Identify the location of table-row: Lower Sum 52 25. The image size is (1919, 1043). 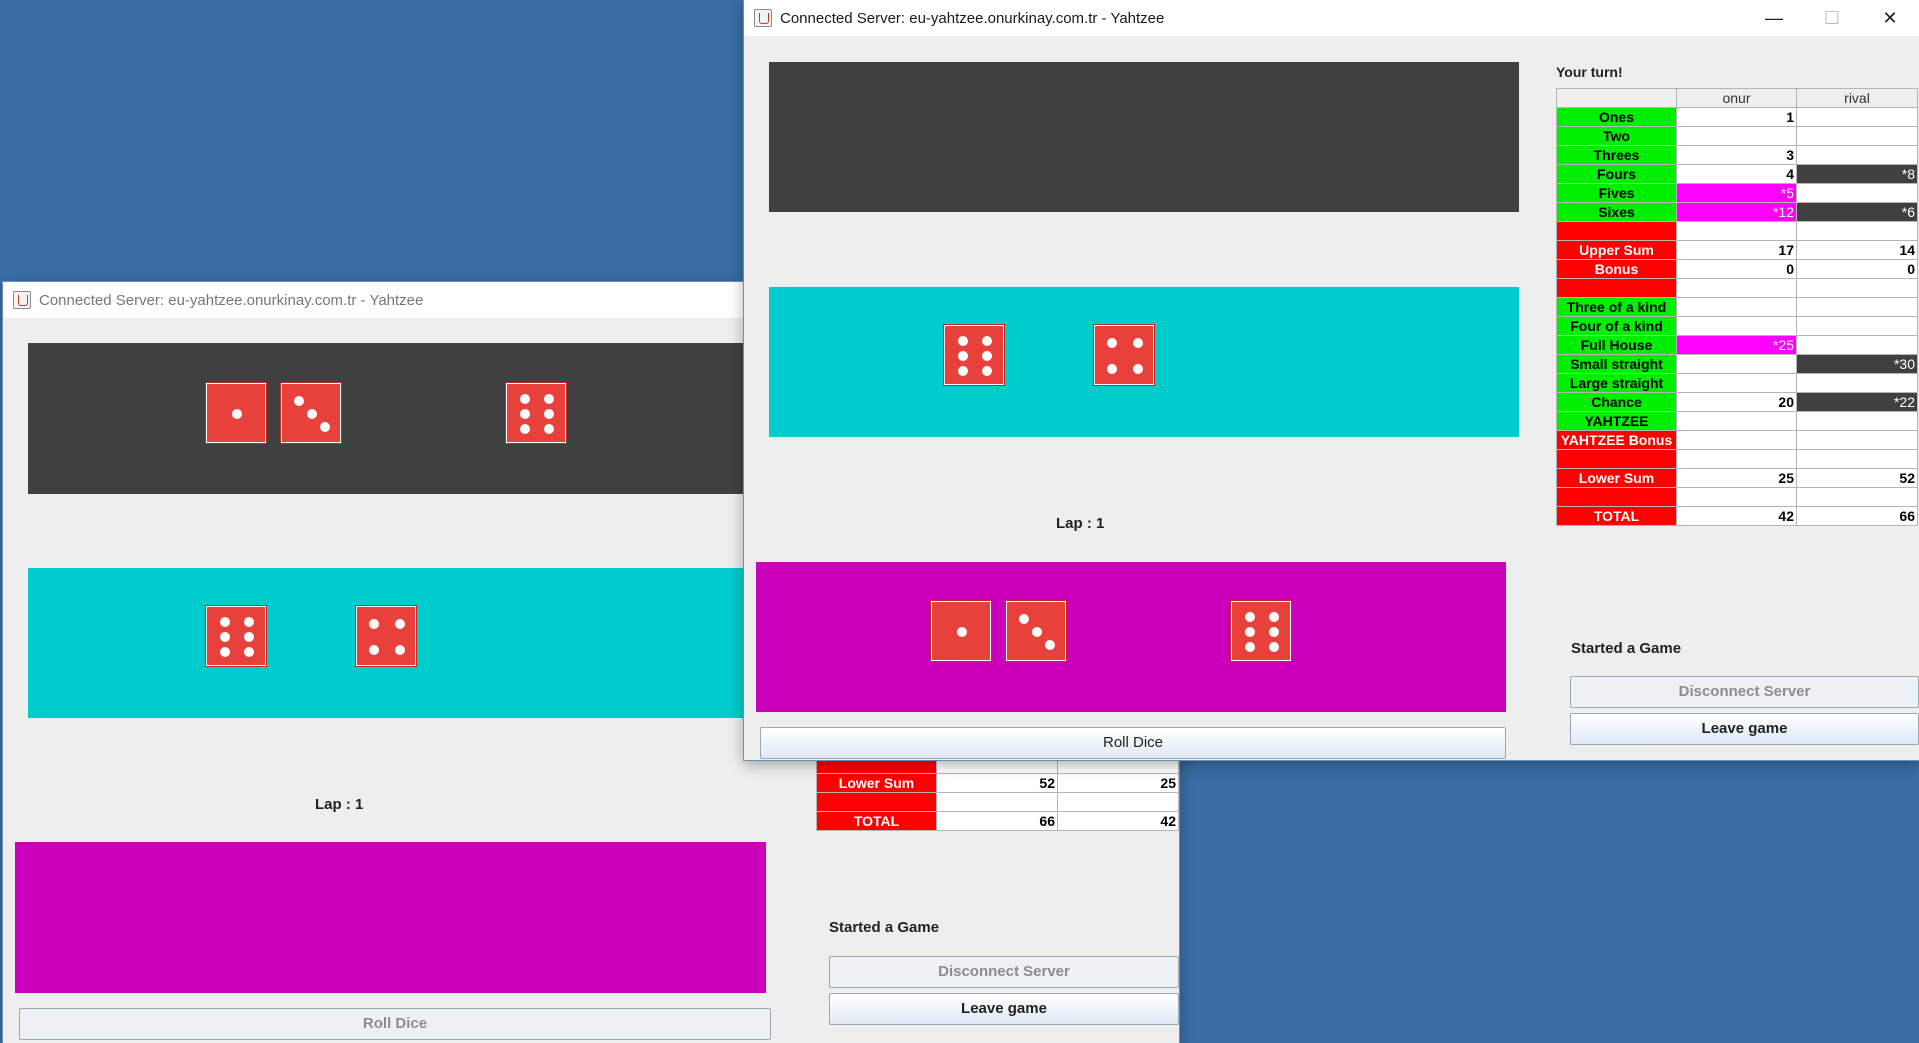
(997, 783).